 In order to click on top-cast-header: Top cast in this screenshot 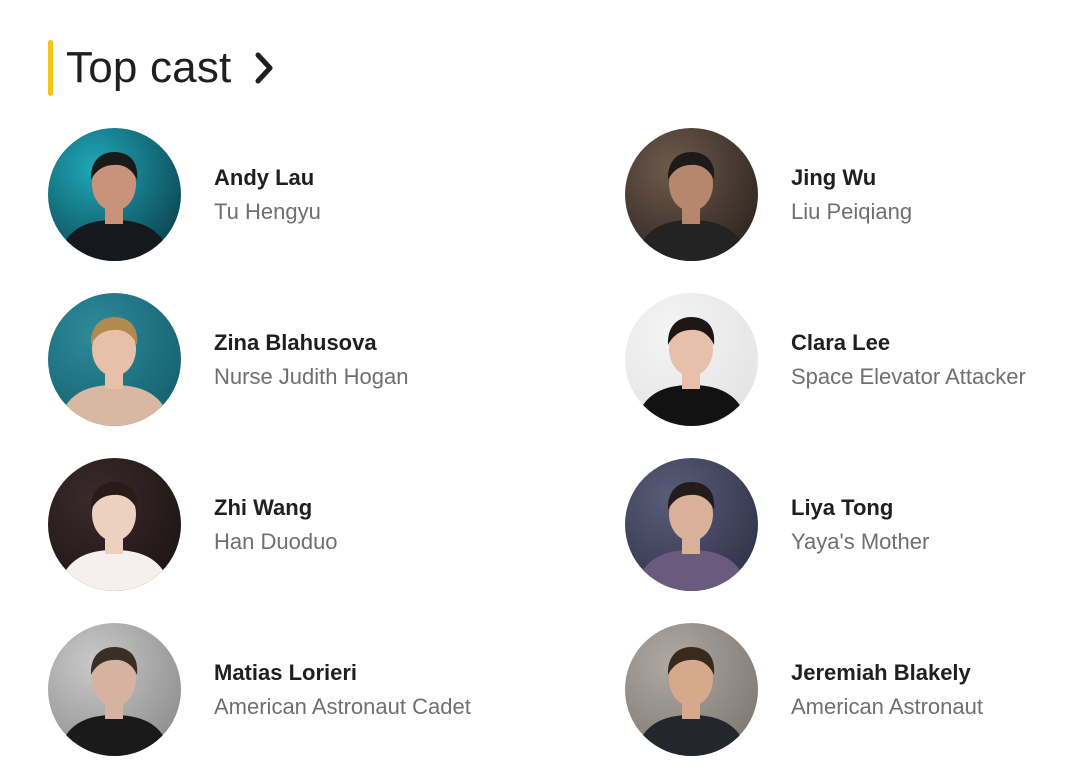, I will do `click(161, 68)`.